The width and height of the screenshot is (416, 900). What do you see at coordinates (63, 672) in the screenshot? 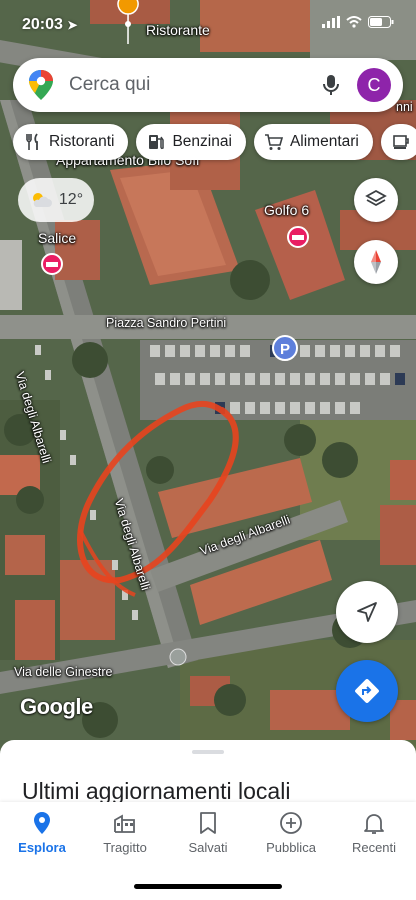
I see `label-via-ginestre: Via delle Ginestre` at bounding box center [63, 672].